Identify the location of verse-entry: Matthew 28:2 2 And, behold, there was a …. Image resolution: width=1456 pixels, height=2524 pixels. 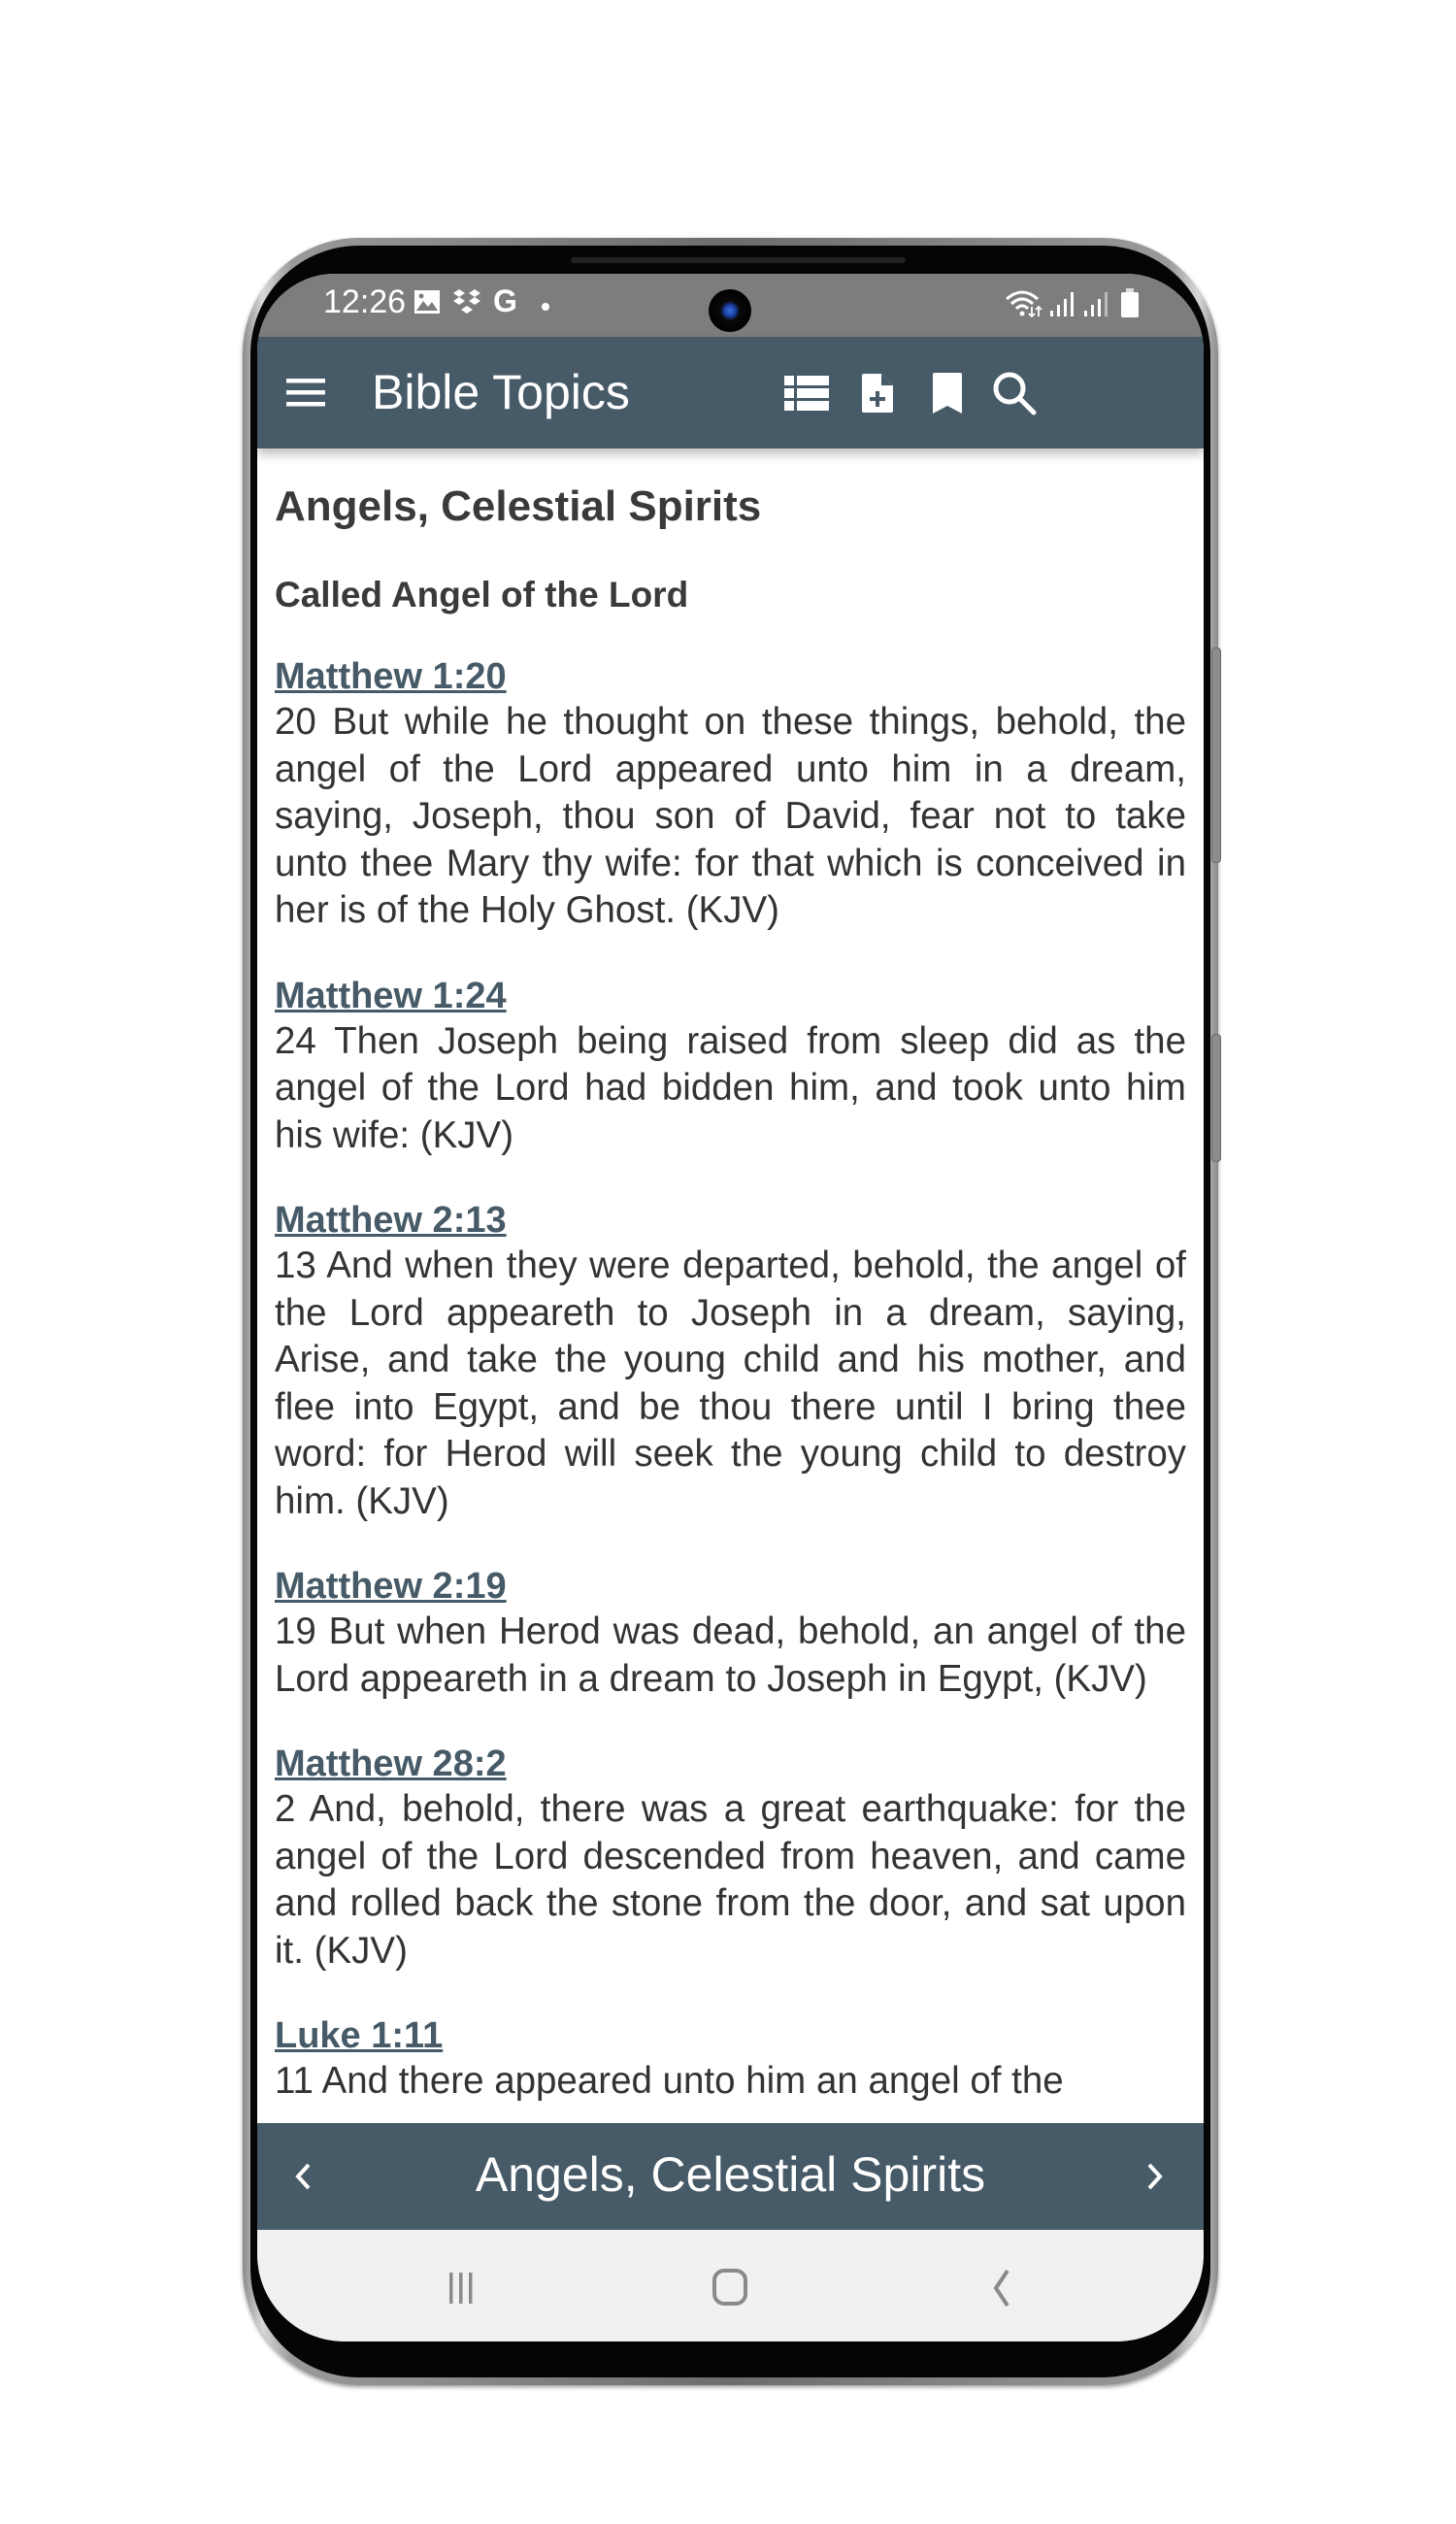
(730, 1858).